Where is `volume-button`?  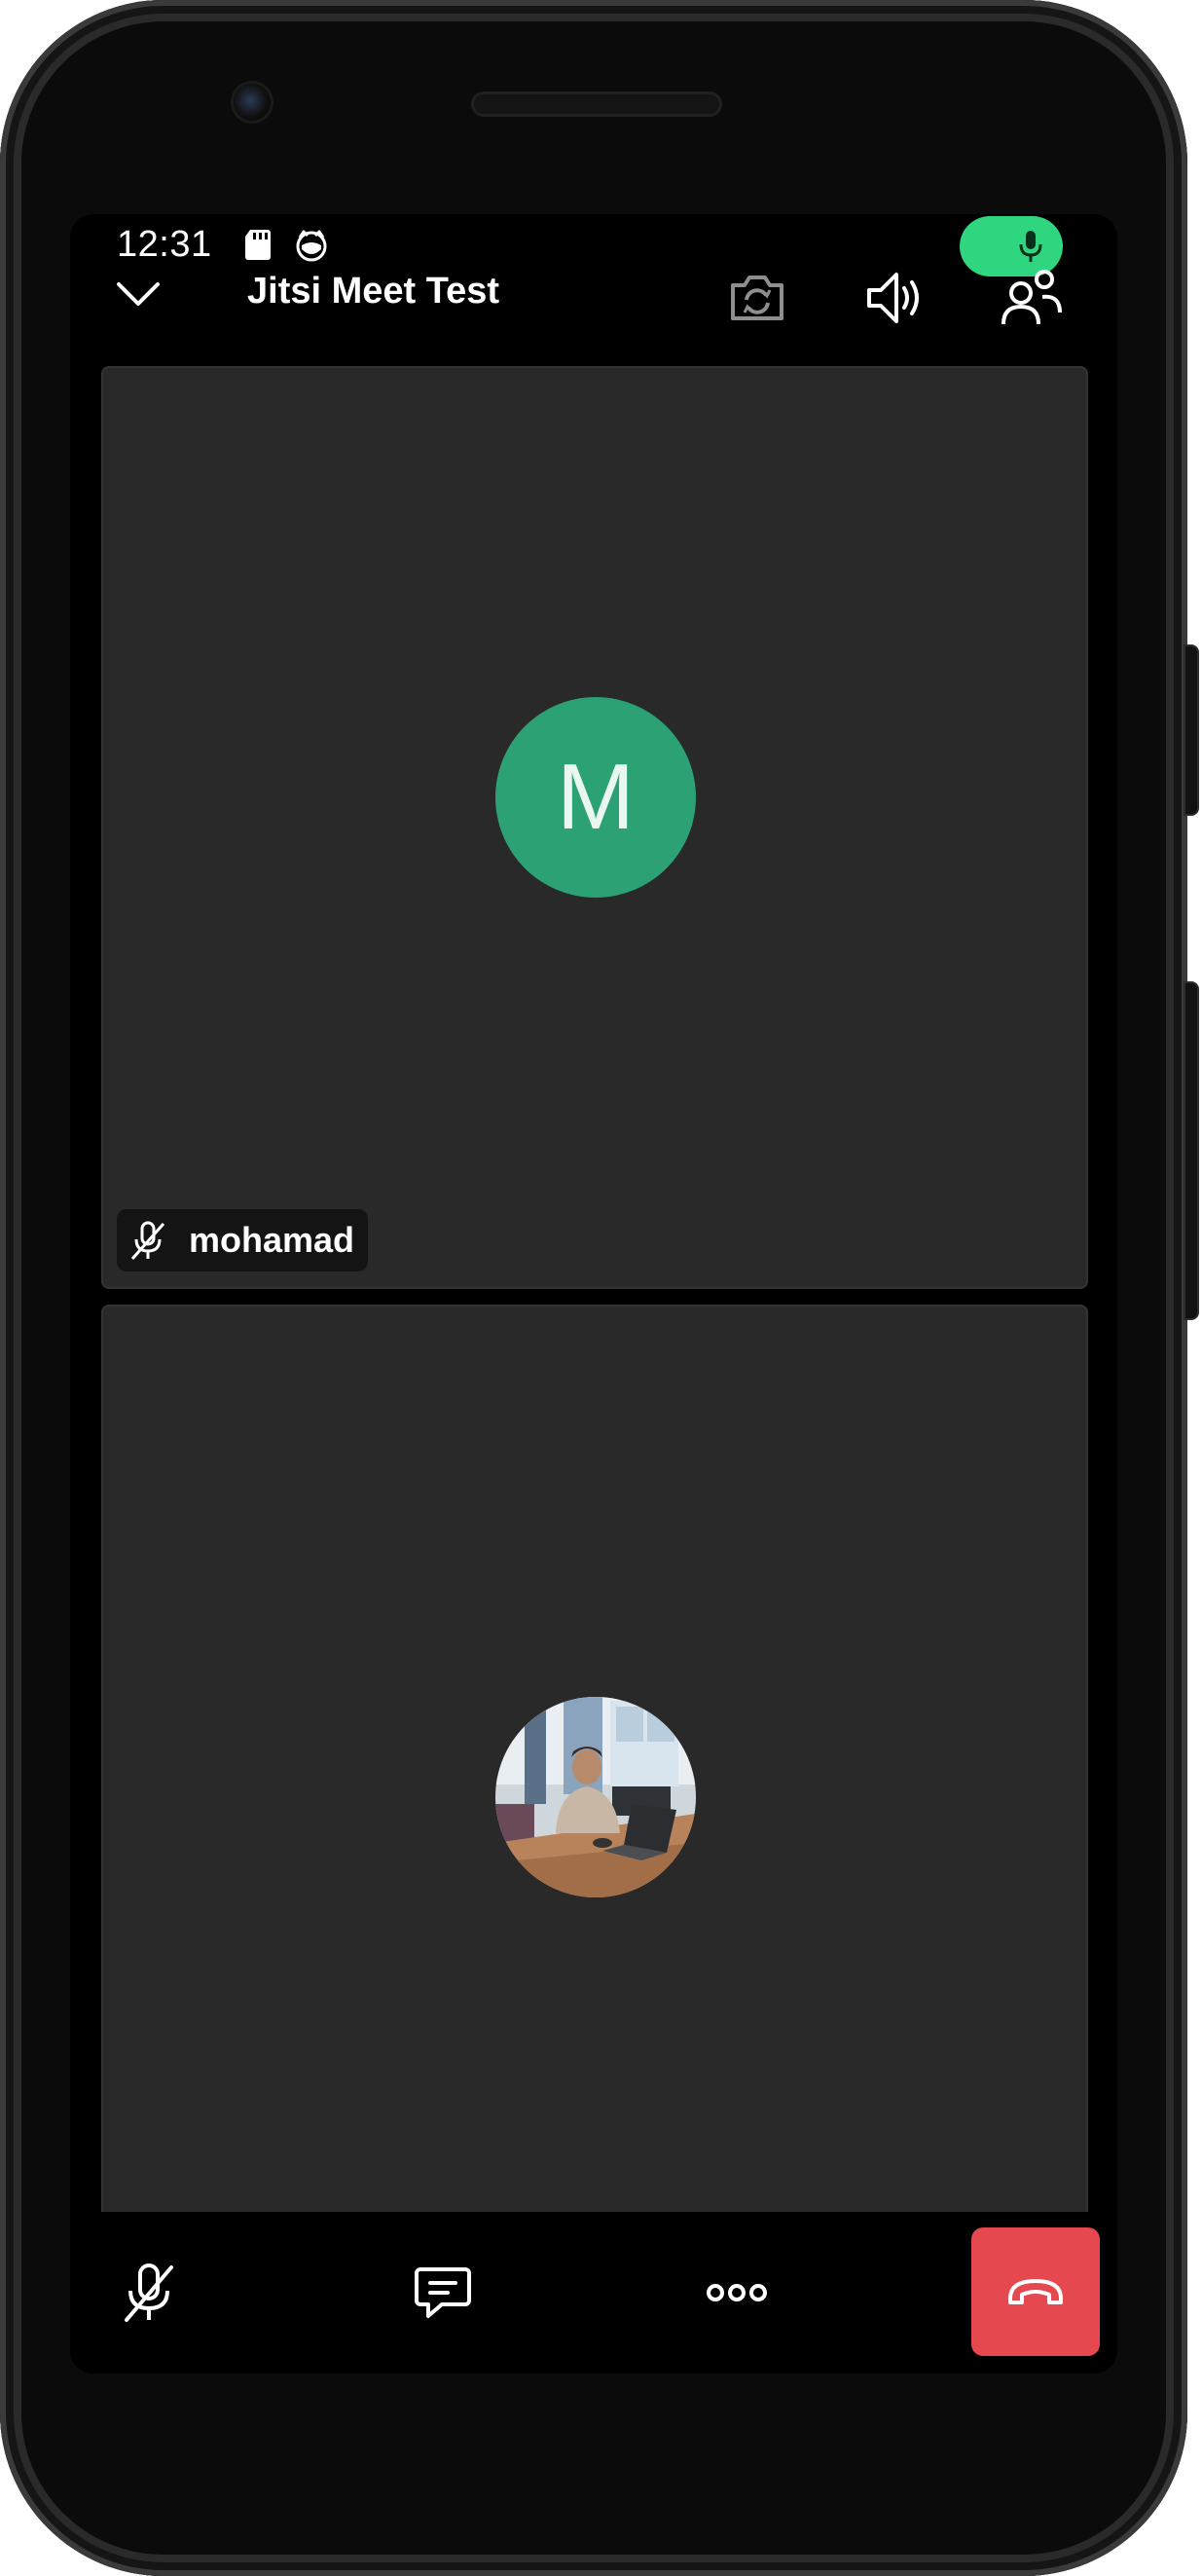 volume-button is located at coordinates (1191, 1150).